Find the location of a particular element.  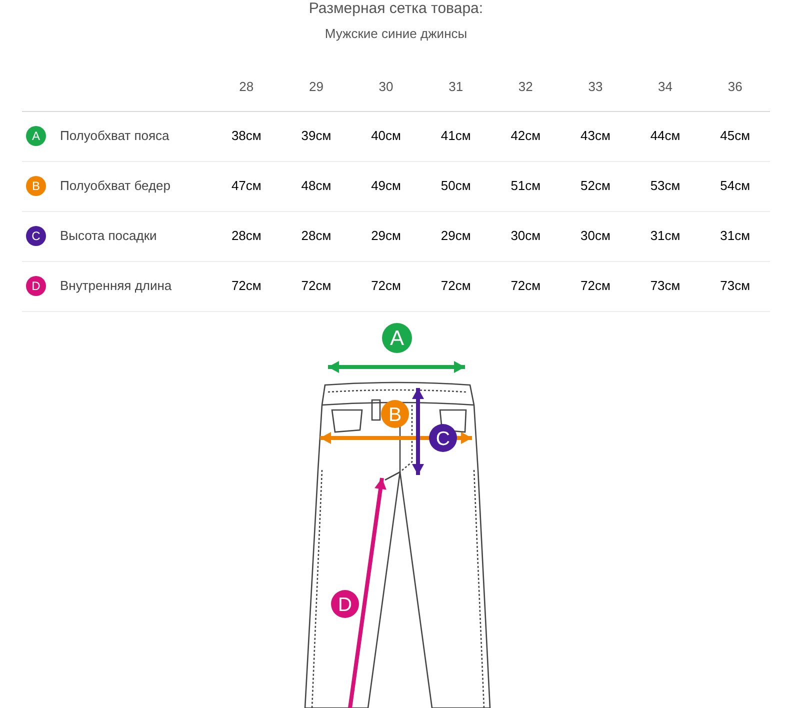

table-cell-text: 39см is located at coordinates (316, 136).